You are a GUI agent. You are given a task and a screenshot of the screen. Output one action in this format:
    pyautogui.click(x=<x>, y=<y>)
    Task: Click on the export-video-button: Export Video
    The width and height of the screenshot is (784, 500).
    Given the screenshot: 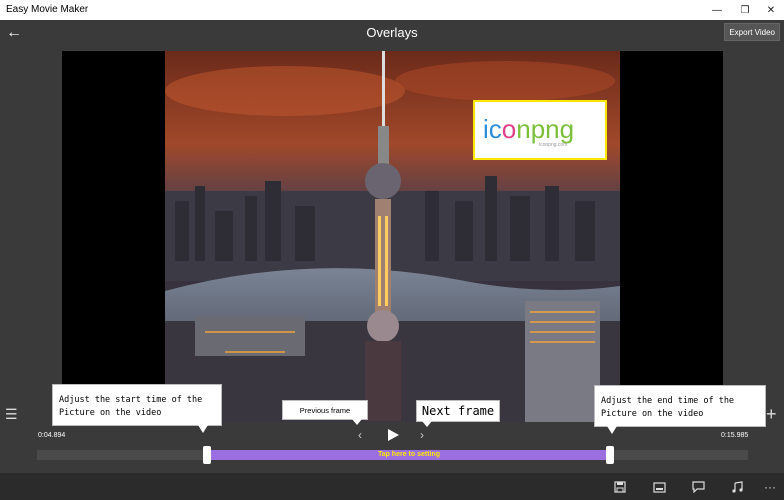 What is the action you would take?
    pyautogui.click(x=752, y=32)
    